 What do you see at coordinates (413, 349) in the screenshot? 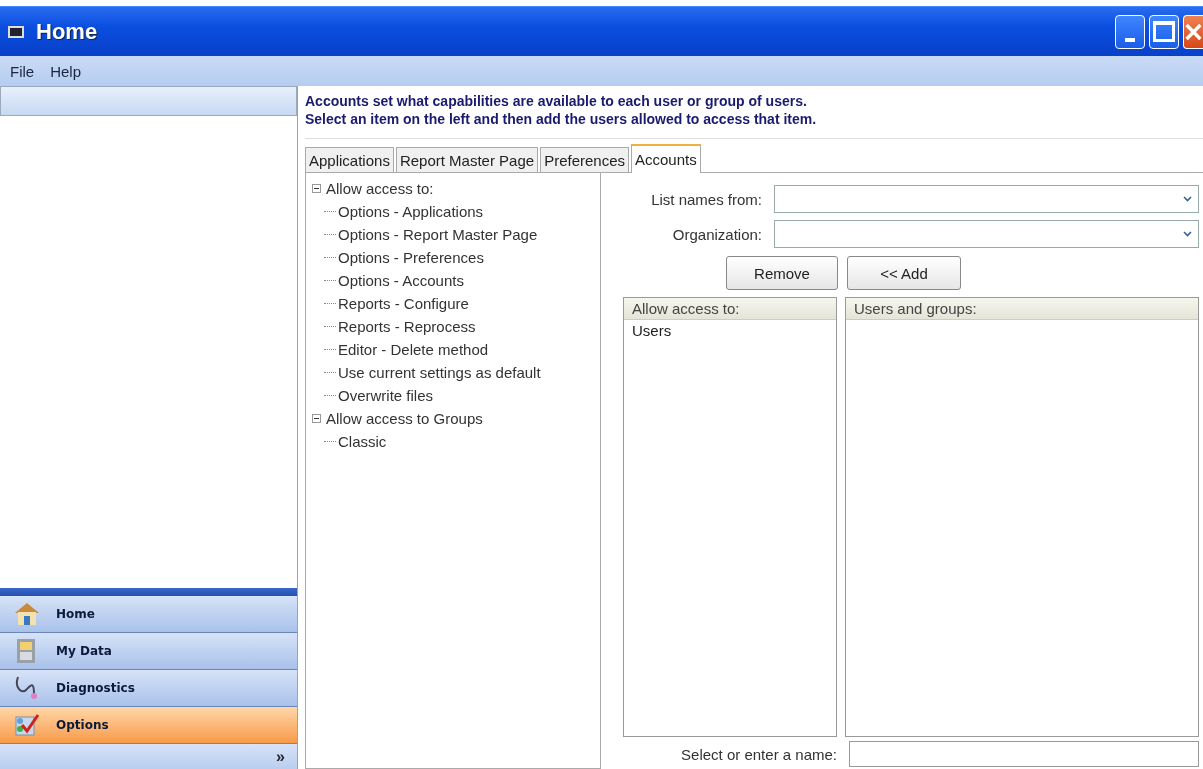
I see `tree-item: Editor - Delete method` at bounding box center [413, 349].